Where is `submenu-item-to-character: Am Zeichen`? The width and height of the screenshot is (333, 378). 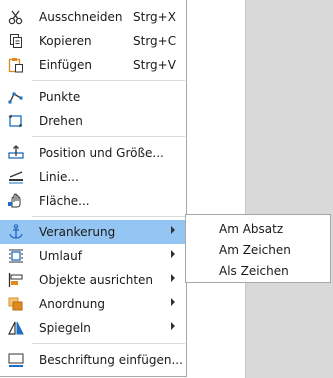 submenu-item-to-character: Am Zeichen is located at coordinates (255, 250).